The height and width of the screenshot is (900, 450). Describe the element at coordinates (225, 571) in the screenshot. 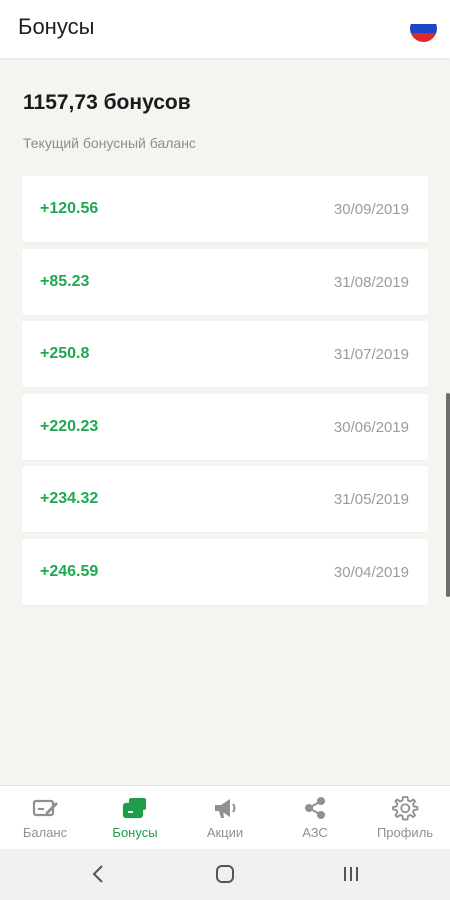

I see `transaction-card: +246.59 30/04/2019` at that location.